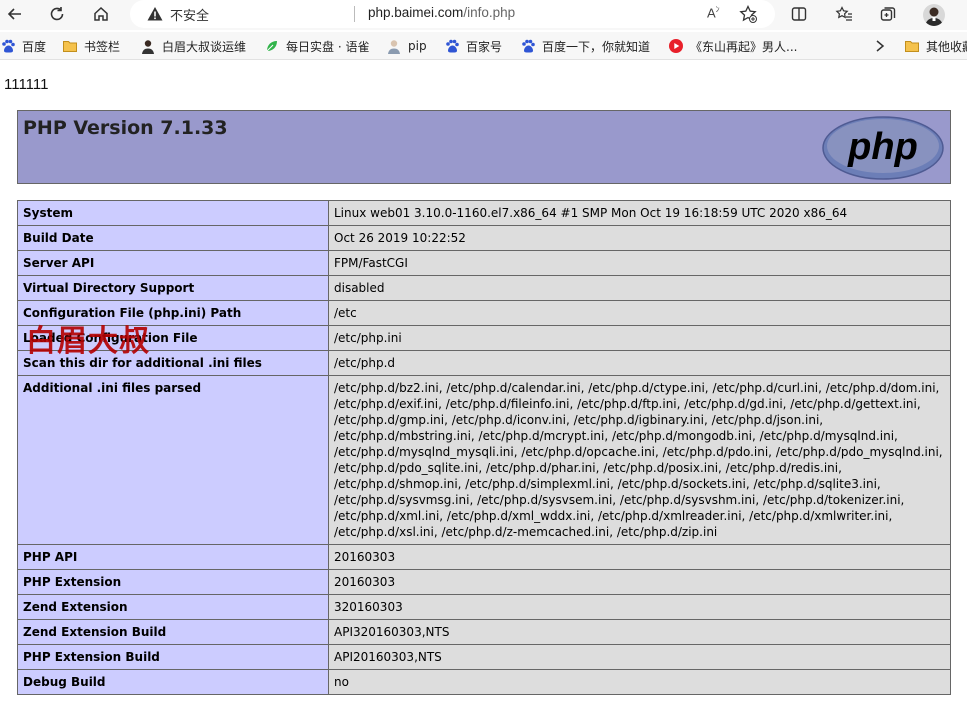  I want to click on split-screen-button, so click(799, 14).